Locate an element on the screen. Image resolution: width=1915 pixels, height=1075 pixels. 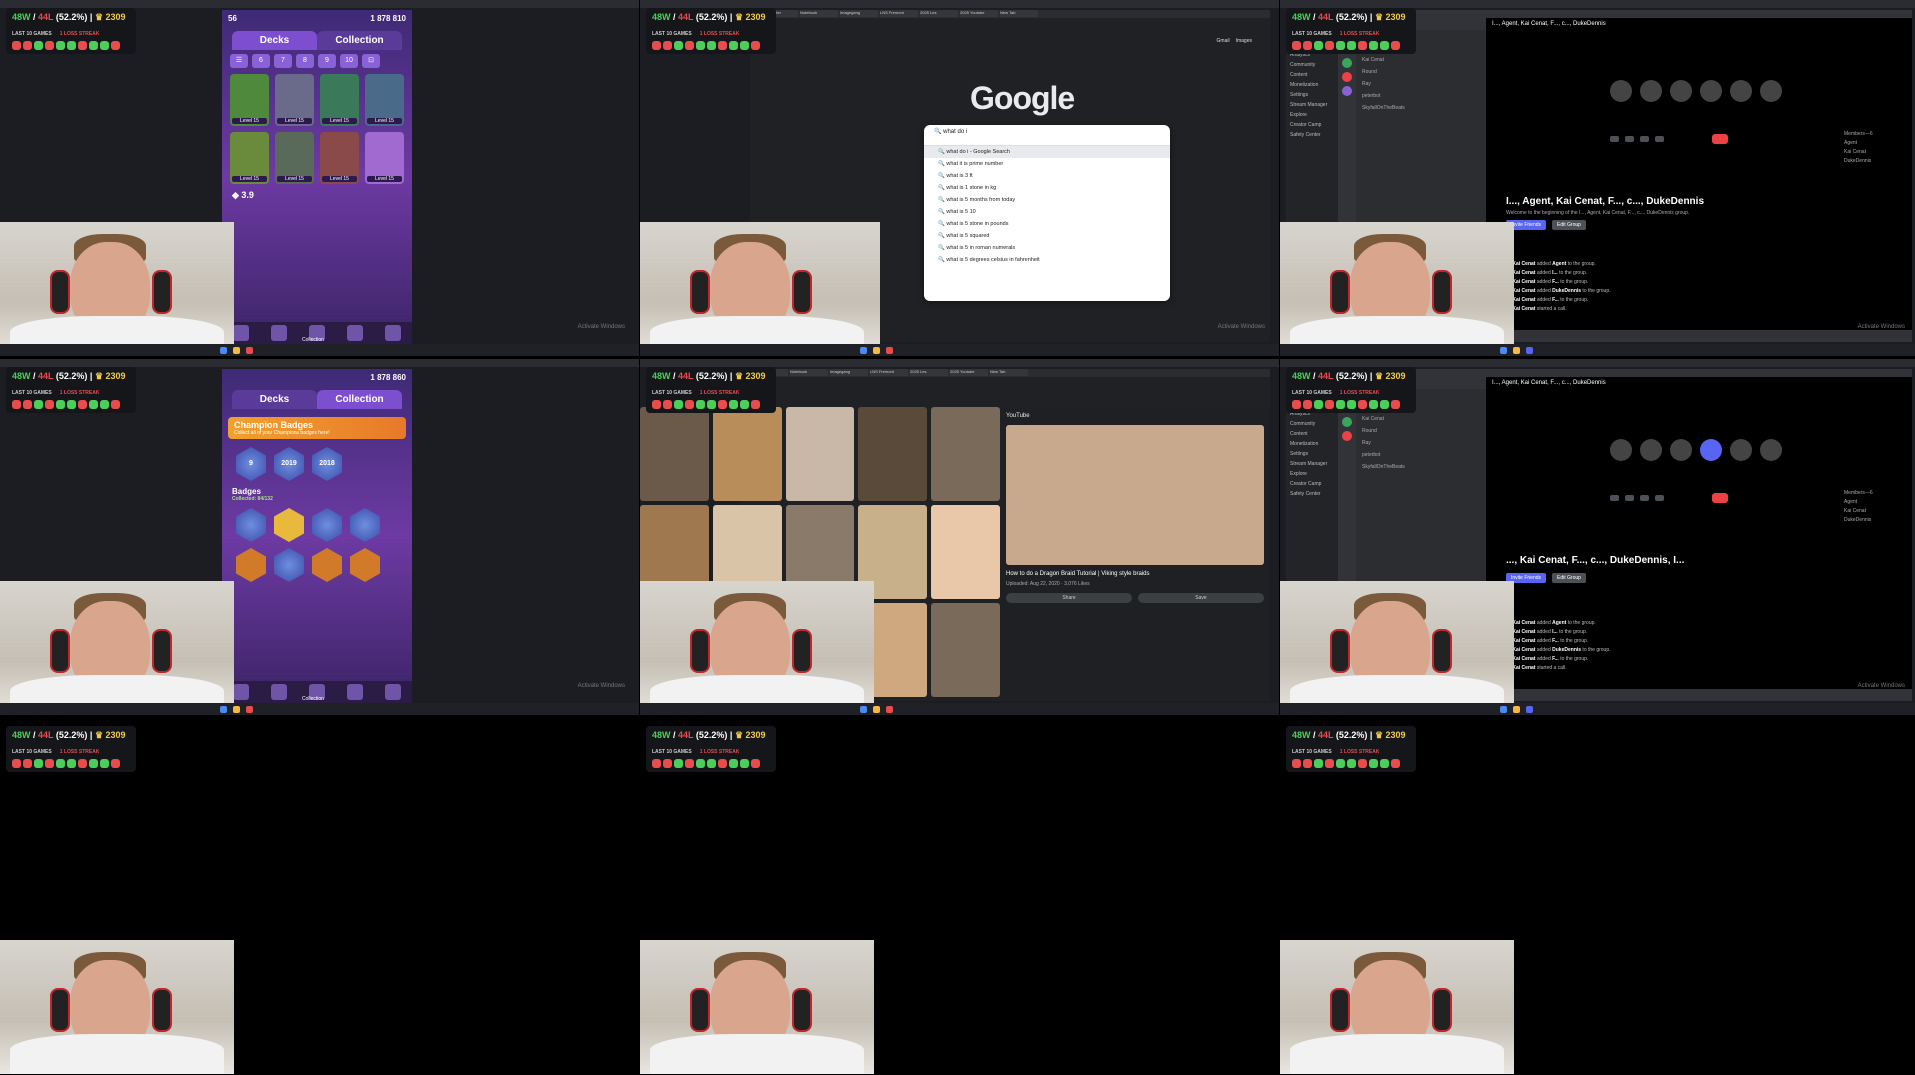
elixir-filter: 10 is located at coordinates (349, 61).